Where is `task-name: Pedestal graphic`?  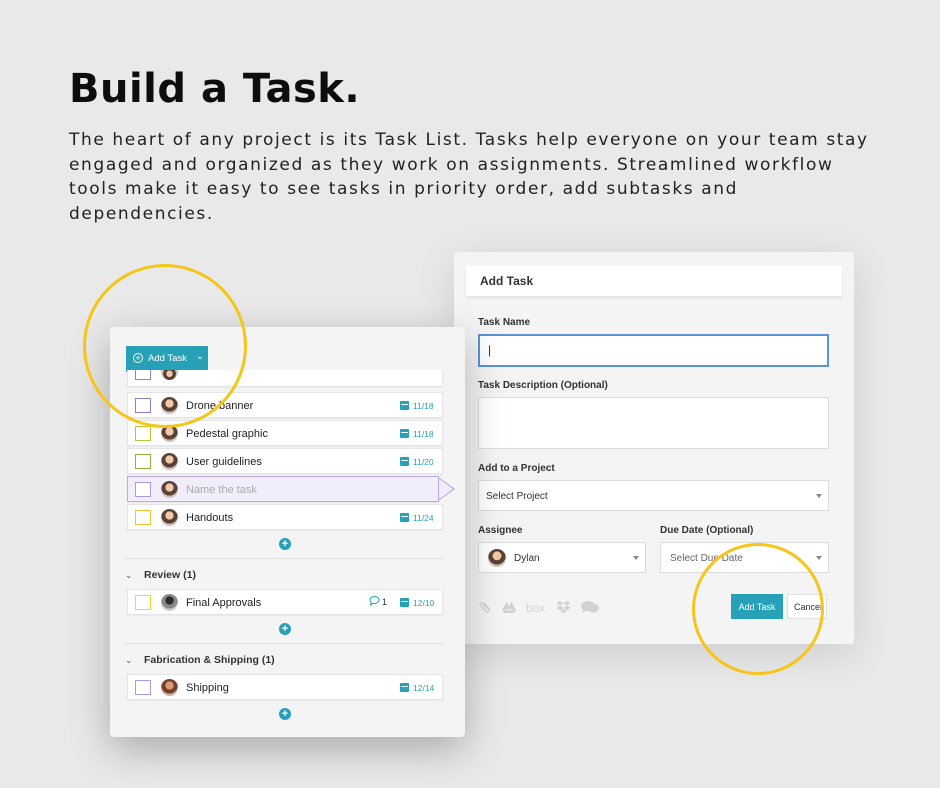 task-name: Pedestal graphic is located at coordinates (227, 434).